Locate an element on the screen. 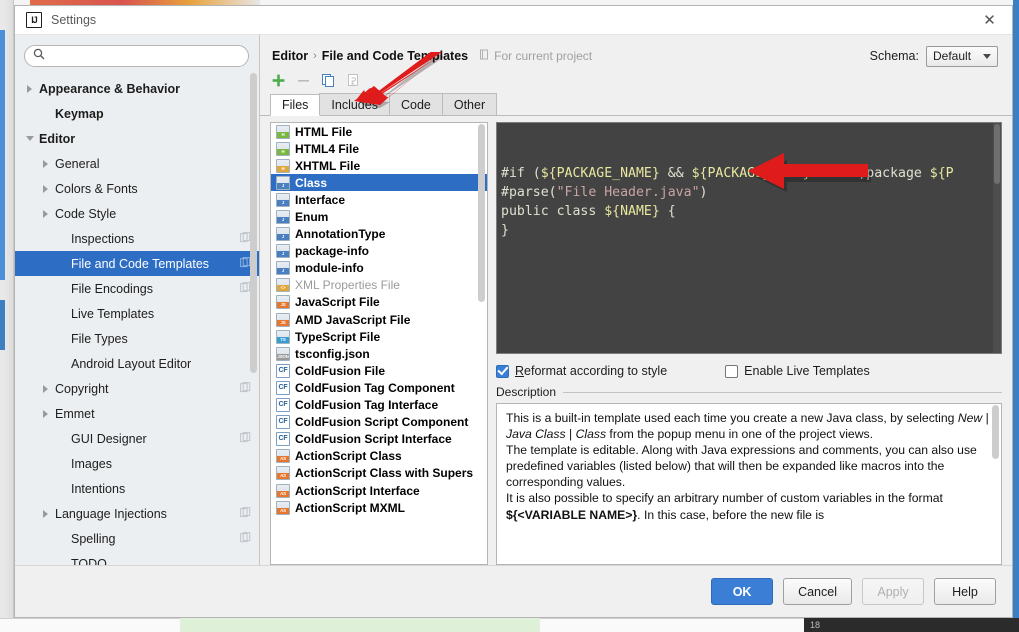  template-name: ColdFusion Script Component is located at coordinates (382, 422).